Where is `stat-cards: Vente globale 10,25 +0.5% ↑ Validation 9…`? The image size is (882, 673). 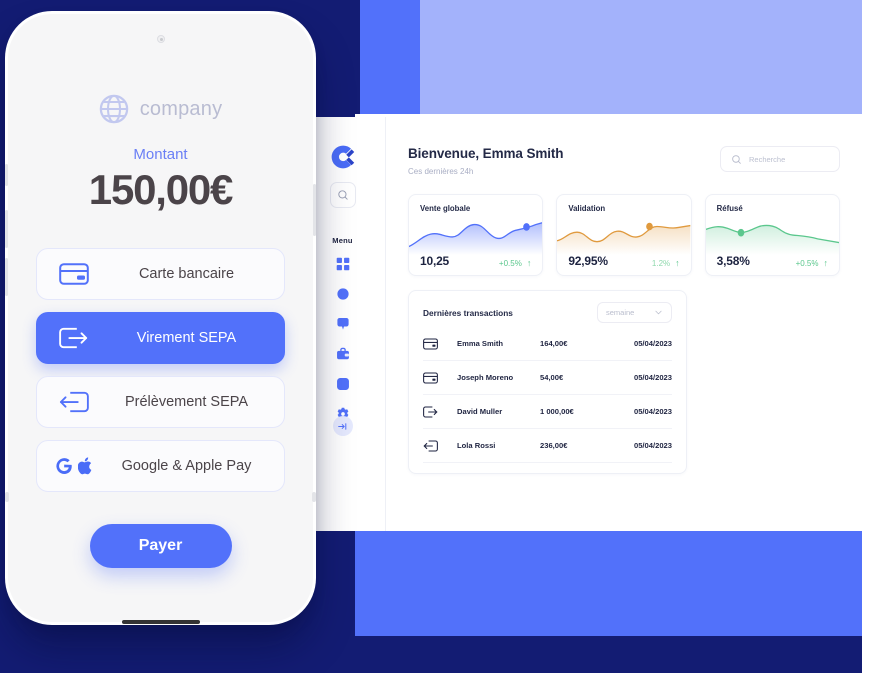 stat-cards: Vente globale 10,25 +0.5% ↑ Validation 9… is located at coordinates (624, 235).